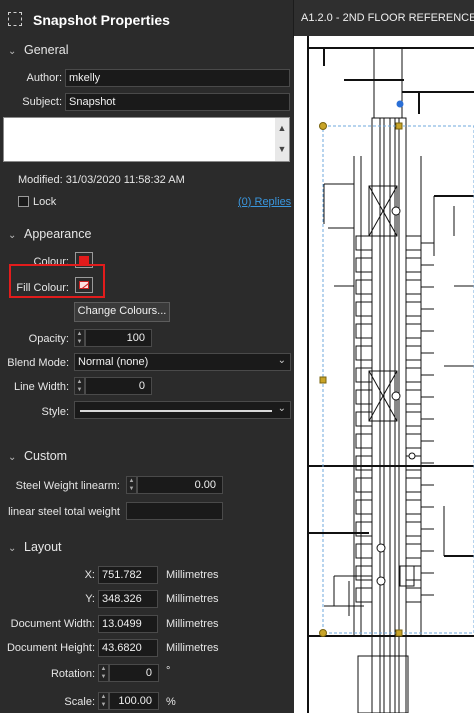 Image resolution: width=474 pixels, height=713 pixels. I want to click on style-label: Style:, so click(55, 412).